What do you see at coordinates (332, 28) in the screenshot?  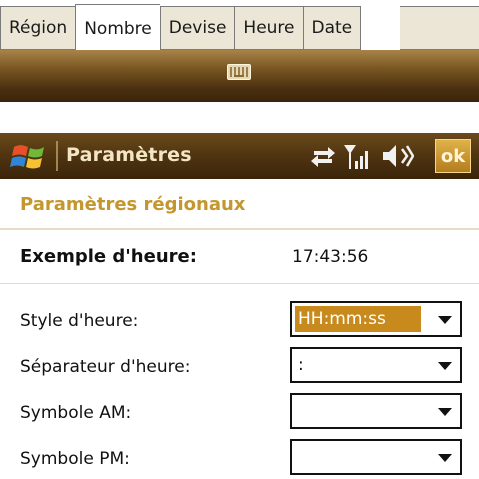 I see `tab-date: Date` at bounding box center [332, 28].